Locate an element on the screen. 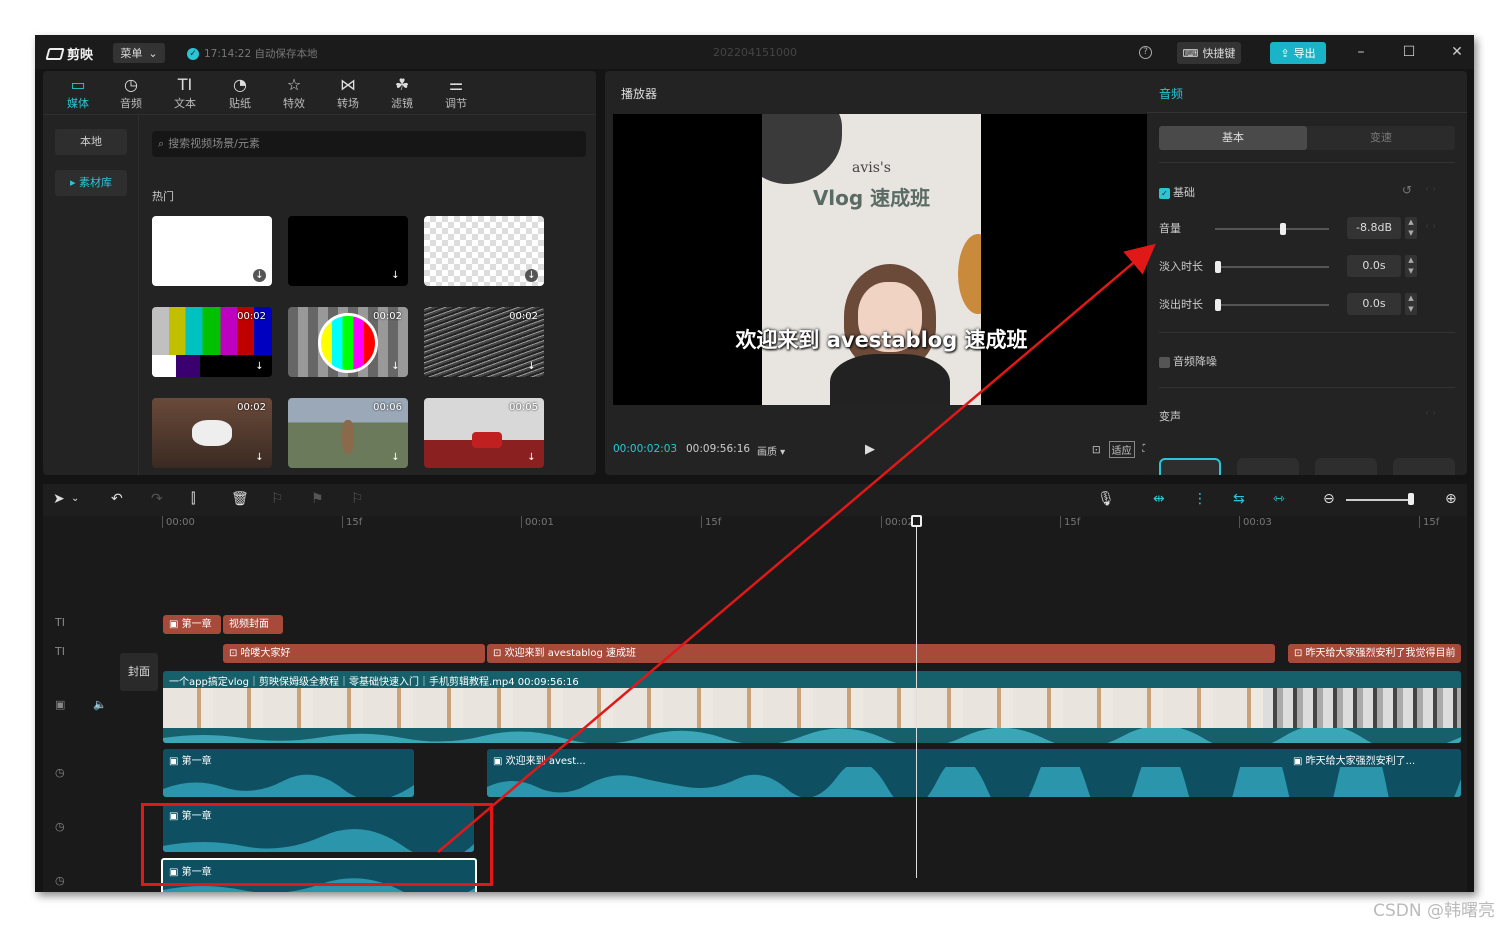 This screenshot has height=927, width=1509. fade-in-stepper: ▲ ▼ is located at coordinates (1411, 266).